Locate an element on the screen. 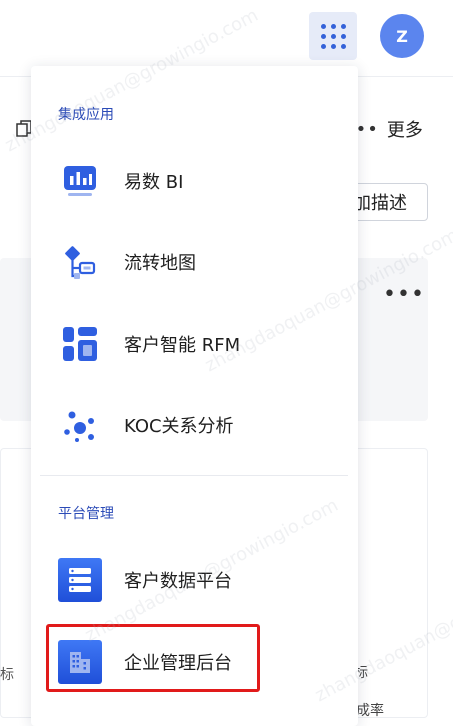 Image resolution: width=453 pixels, height=726 pixels. section-title-platform-mgmt: 平台管理 is located at coordinates (86, 514).